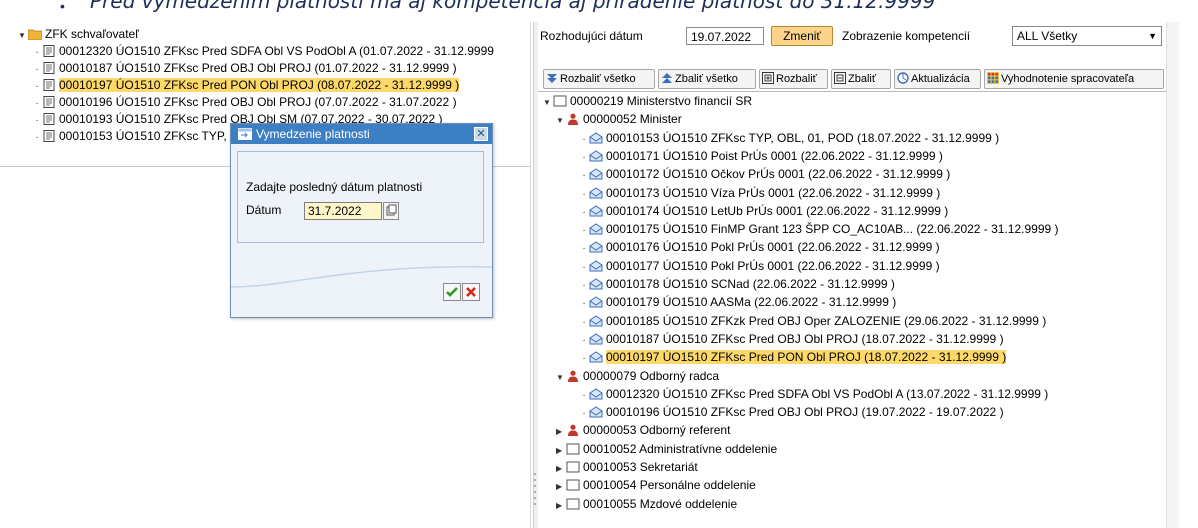 The height and width of the screenshot is (528, 1198). Describe the element at coordinates (669, 485) in the screenshot. I see `tree-node-label: 00010054 Personálne oddelenie` at that location.